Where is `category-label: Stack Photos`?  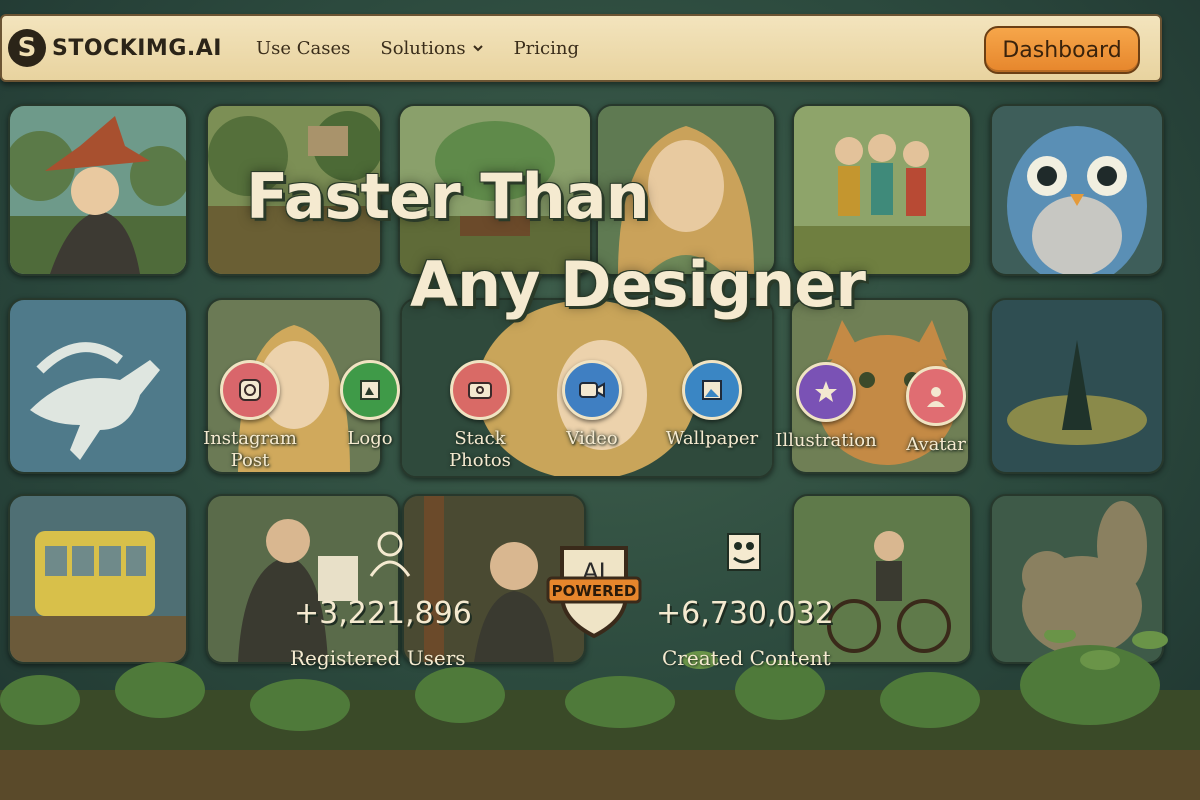 category-label: Stack Photos is located at coordinates (480, 449).